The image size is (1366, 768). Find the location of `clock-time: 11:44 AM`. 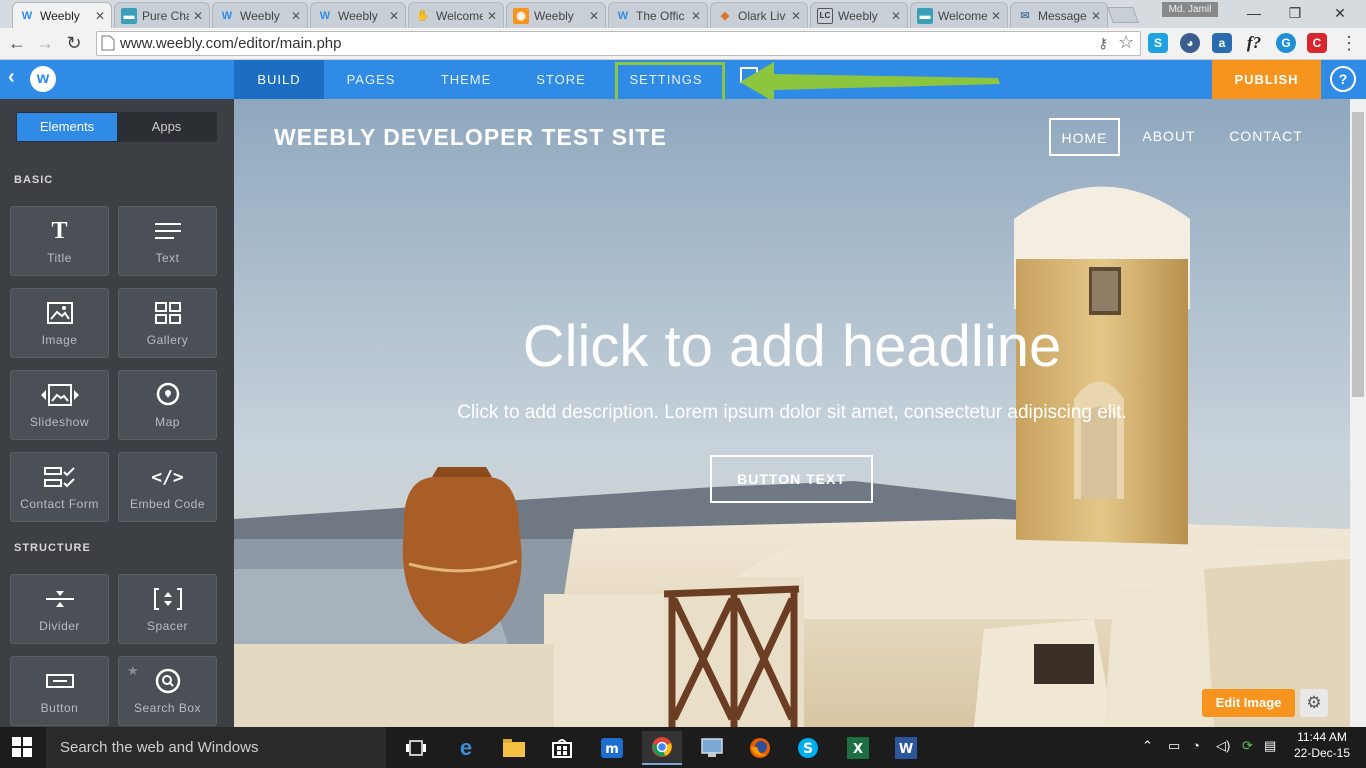

clock-time: 11:44 AM is located at coordinates (1322, 737).